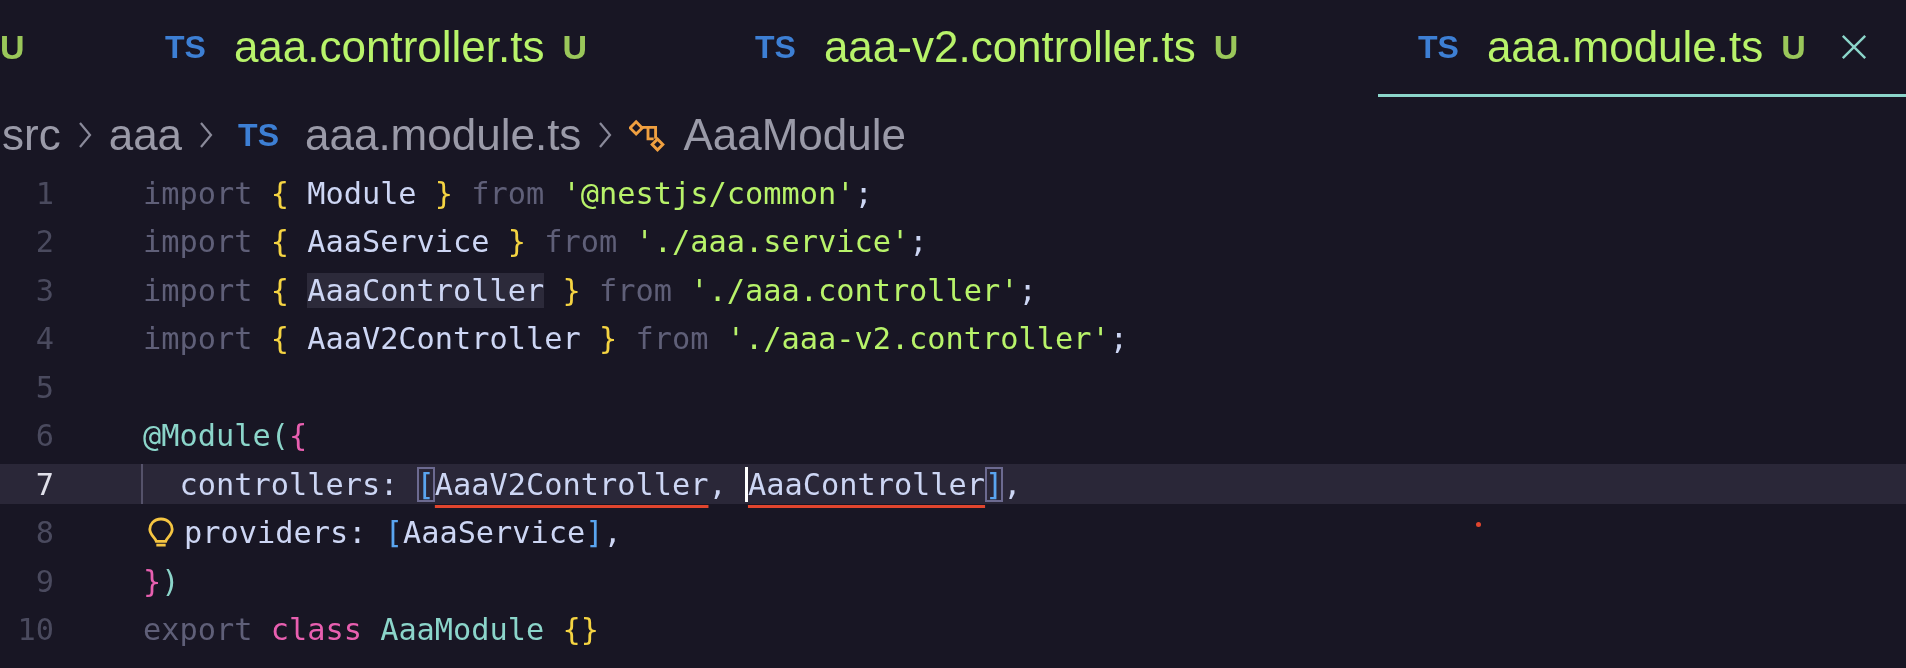 Image resolution: width=1906 pixels, height=668 pixels. I want to click on brace-text: {}, so click(581, 629).